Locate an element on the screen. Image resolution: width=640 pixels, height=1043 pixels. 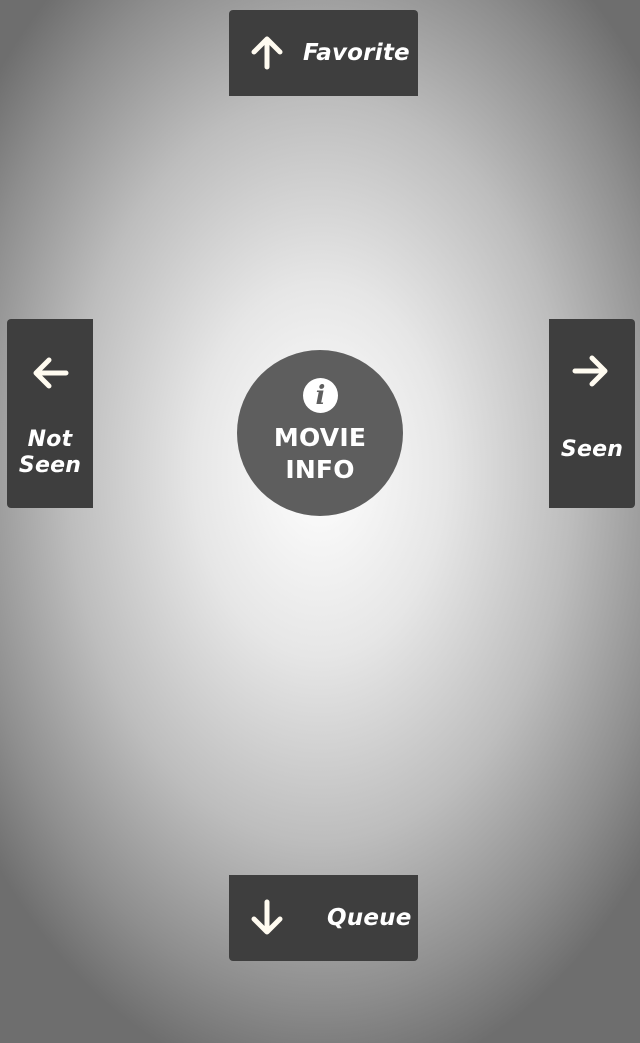
arrow-up-icon is located at coordinates (267, 53).